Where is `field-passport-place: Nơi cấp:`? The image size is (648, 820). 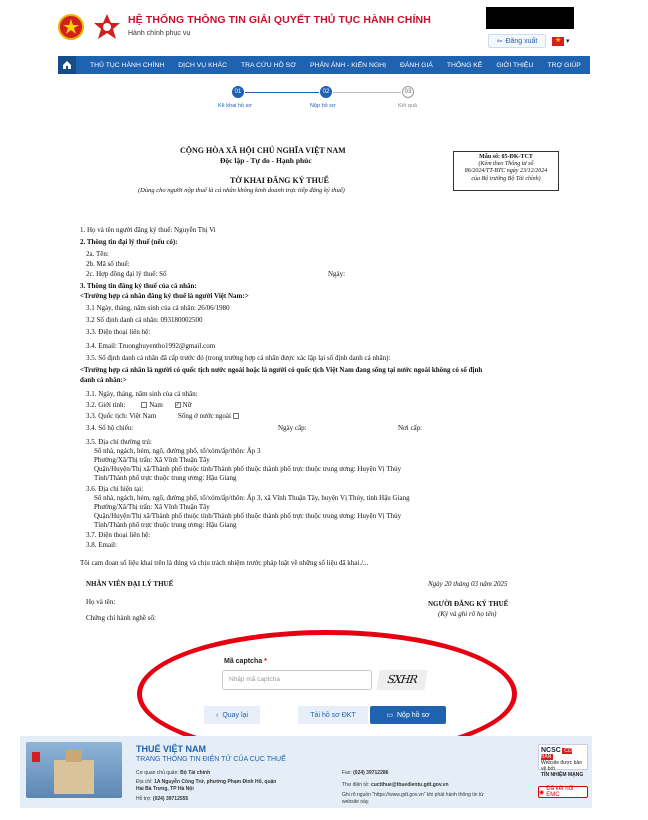 field-passport-place: Nơi cấp: is located at coordinates (410, 428).